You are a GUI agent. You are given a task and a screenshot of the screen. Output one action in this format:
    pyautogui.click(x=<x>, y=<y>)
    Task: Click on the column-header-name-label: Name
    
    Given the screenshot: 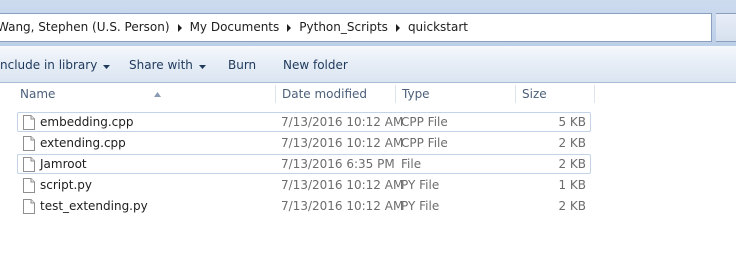 What is the action you would take?
    pyautogui.click(x=38, y=94)
    